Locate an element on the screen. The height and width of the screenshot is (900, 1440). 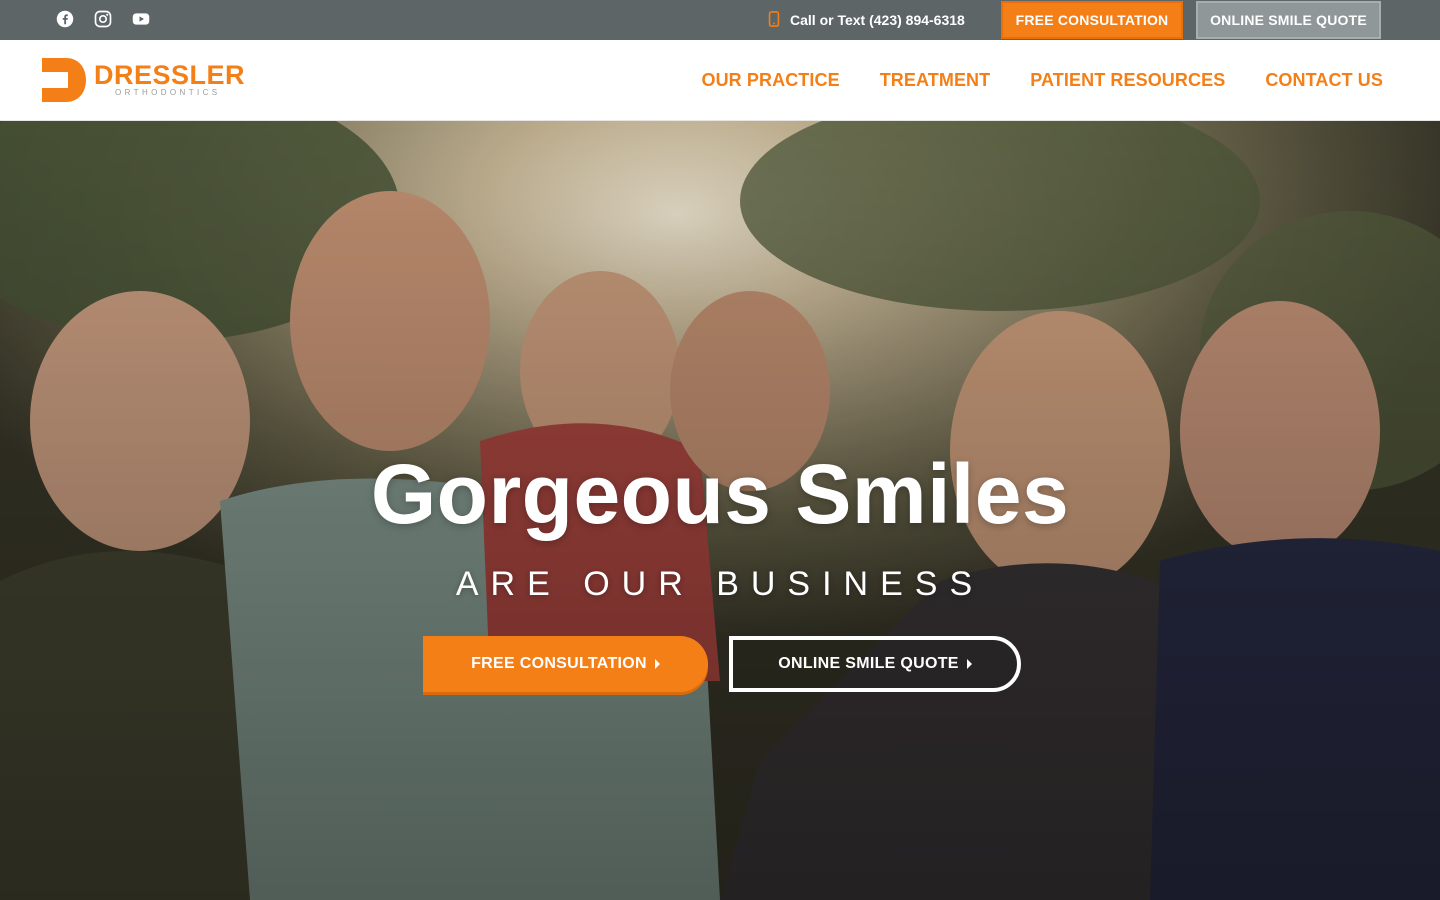
hero-secondary-cta-label: ONLINE SMILE QUOTE is located at coordinates (868, 663).